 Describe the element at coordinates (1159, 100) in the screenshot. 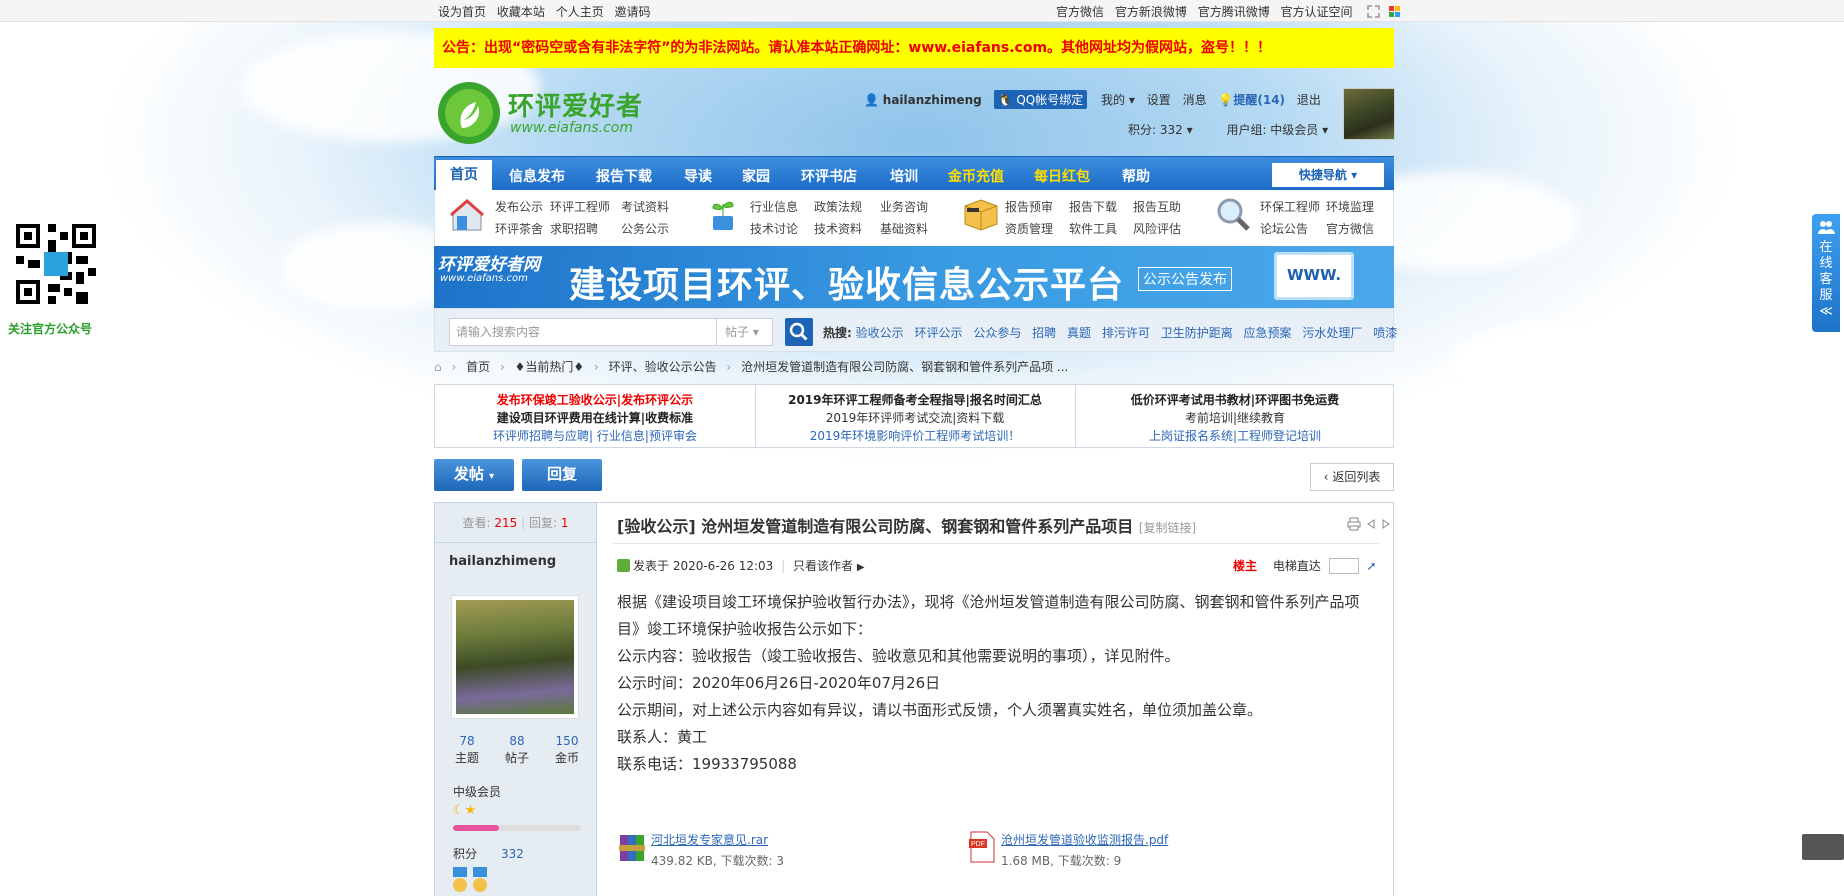

I see `settings-link: 设置` at that location.